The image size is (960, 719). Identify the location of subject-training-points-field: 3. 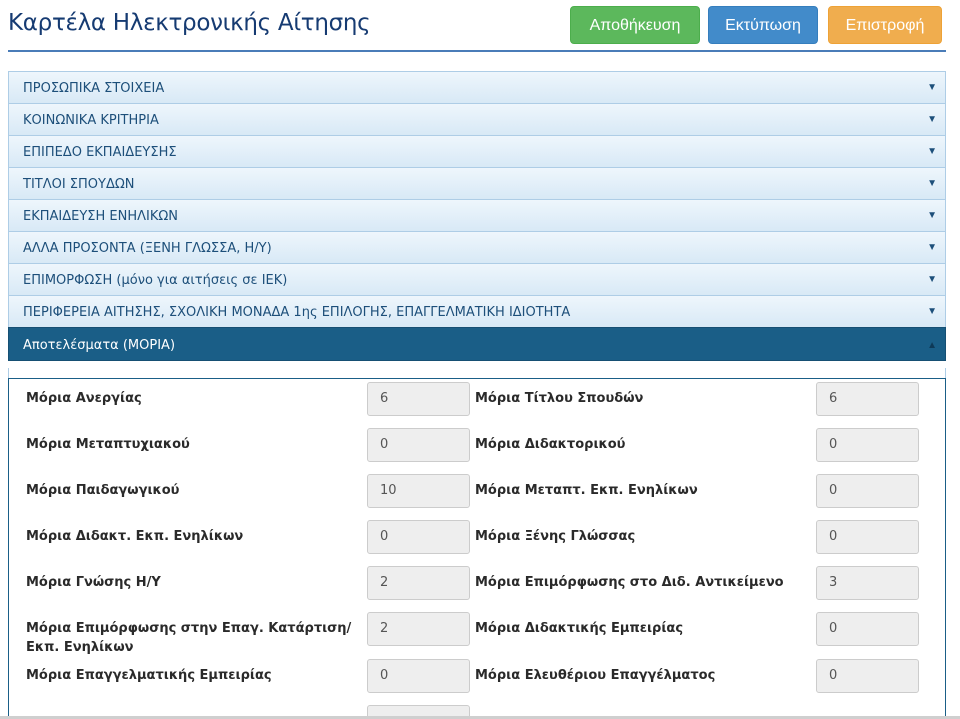
(867, 583).